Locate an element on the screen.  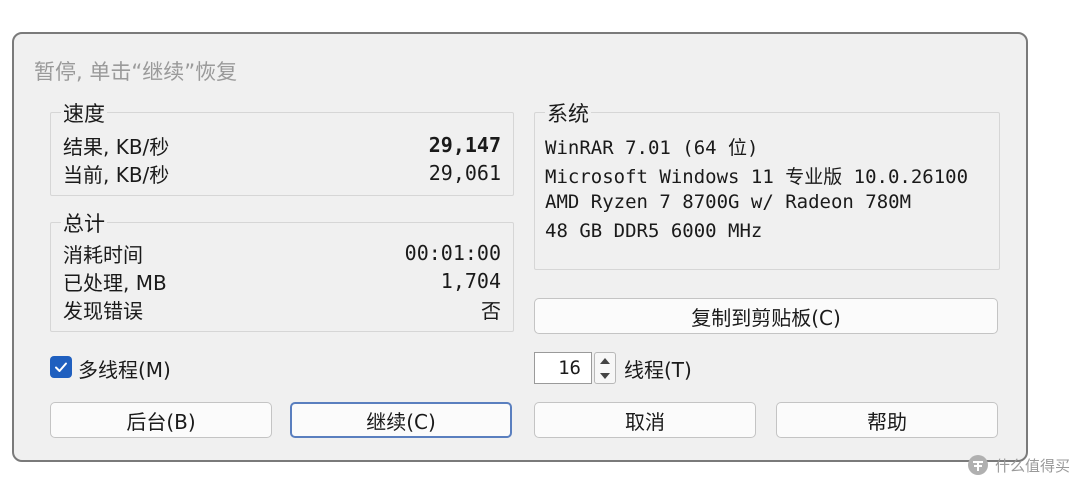
errors-row: 发现错误 否 is located at coordinates (282, 309).